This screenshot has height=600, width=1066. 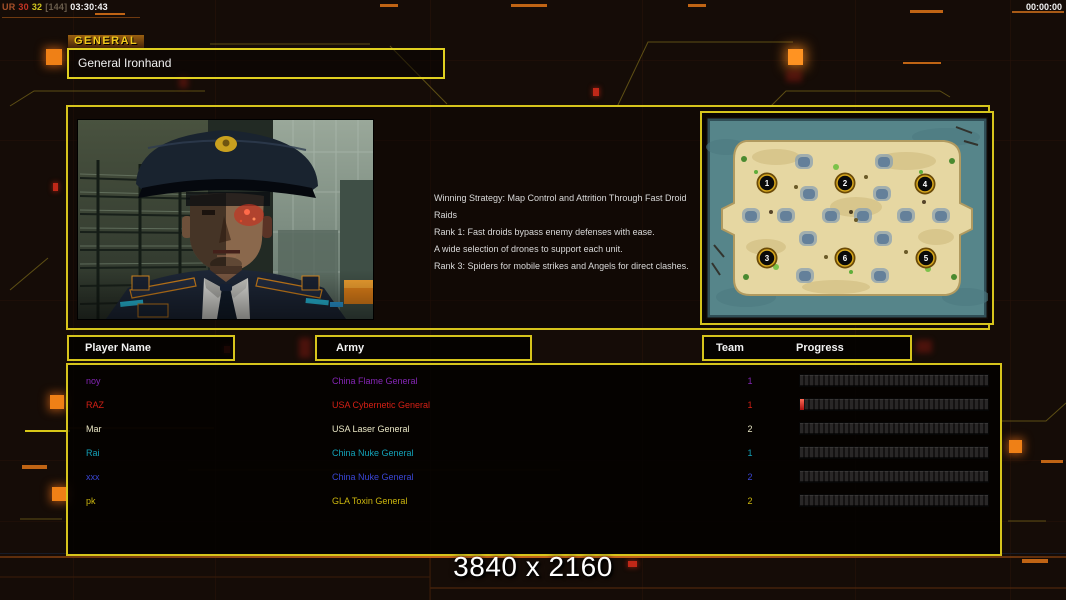 What do you see at coordinates (106, 41) in the screenshot?
I see `general-tab: GENERAL` at bounding box center [106, 41].